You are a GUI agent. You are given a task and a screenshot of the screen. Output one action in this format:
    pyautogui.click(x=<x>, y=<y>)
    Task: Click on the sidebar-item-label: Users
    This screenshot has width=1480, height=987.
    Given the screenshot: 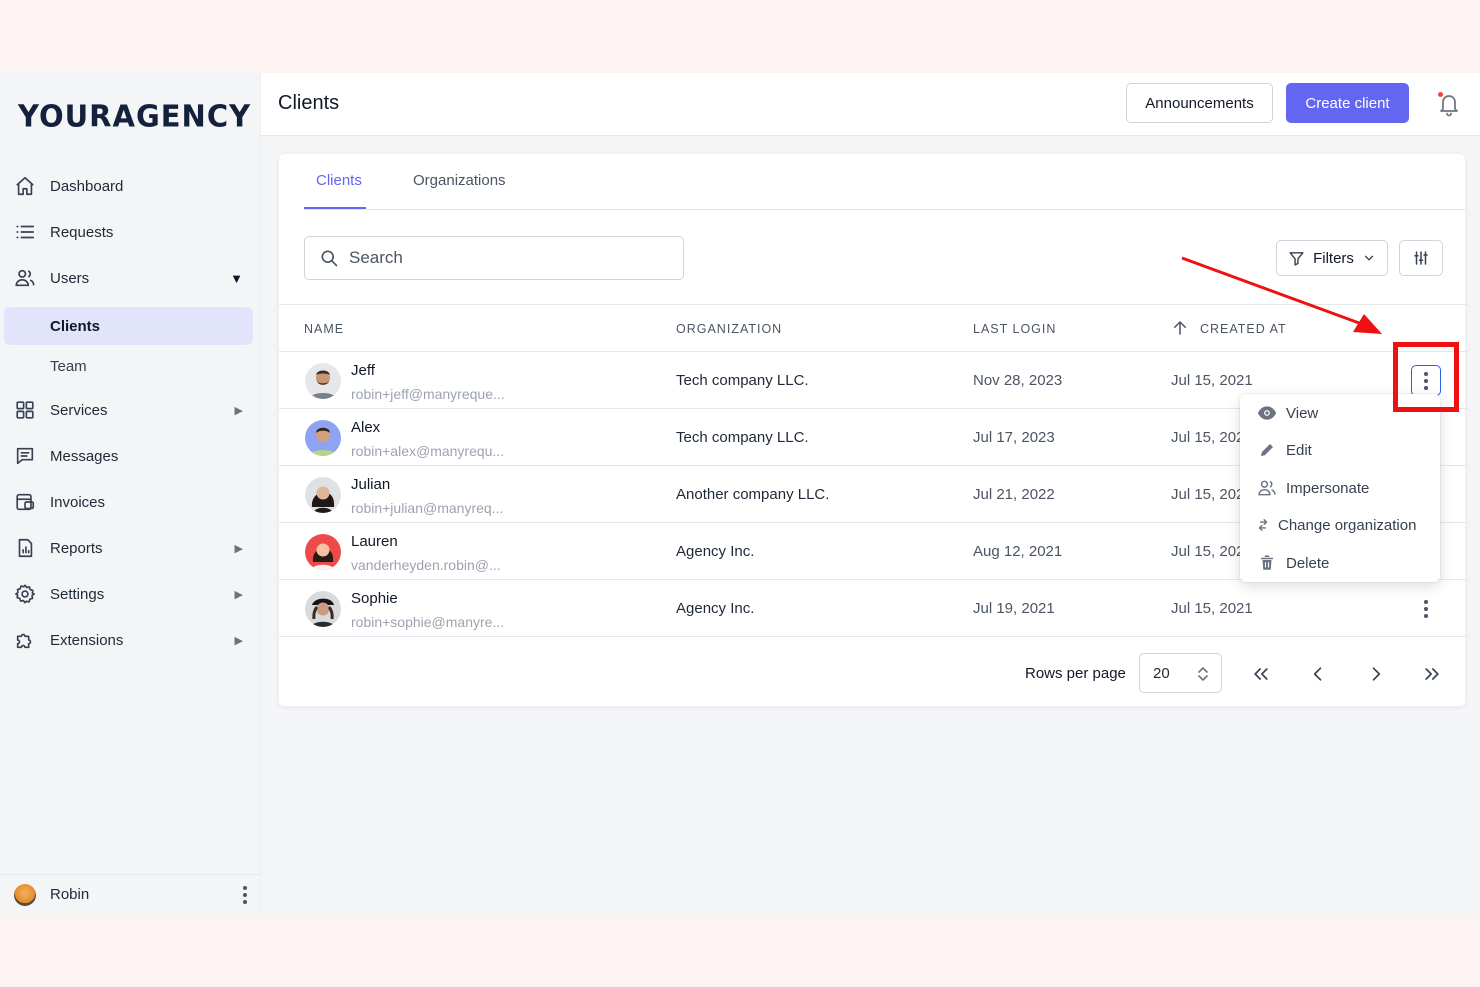 What is the action you would take?
    pyautogui.click(x=70, y=278)
    